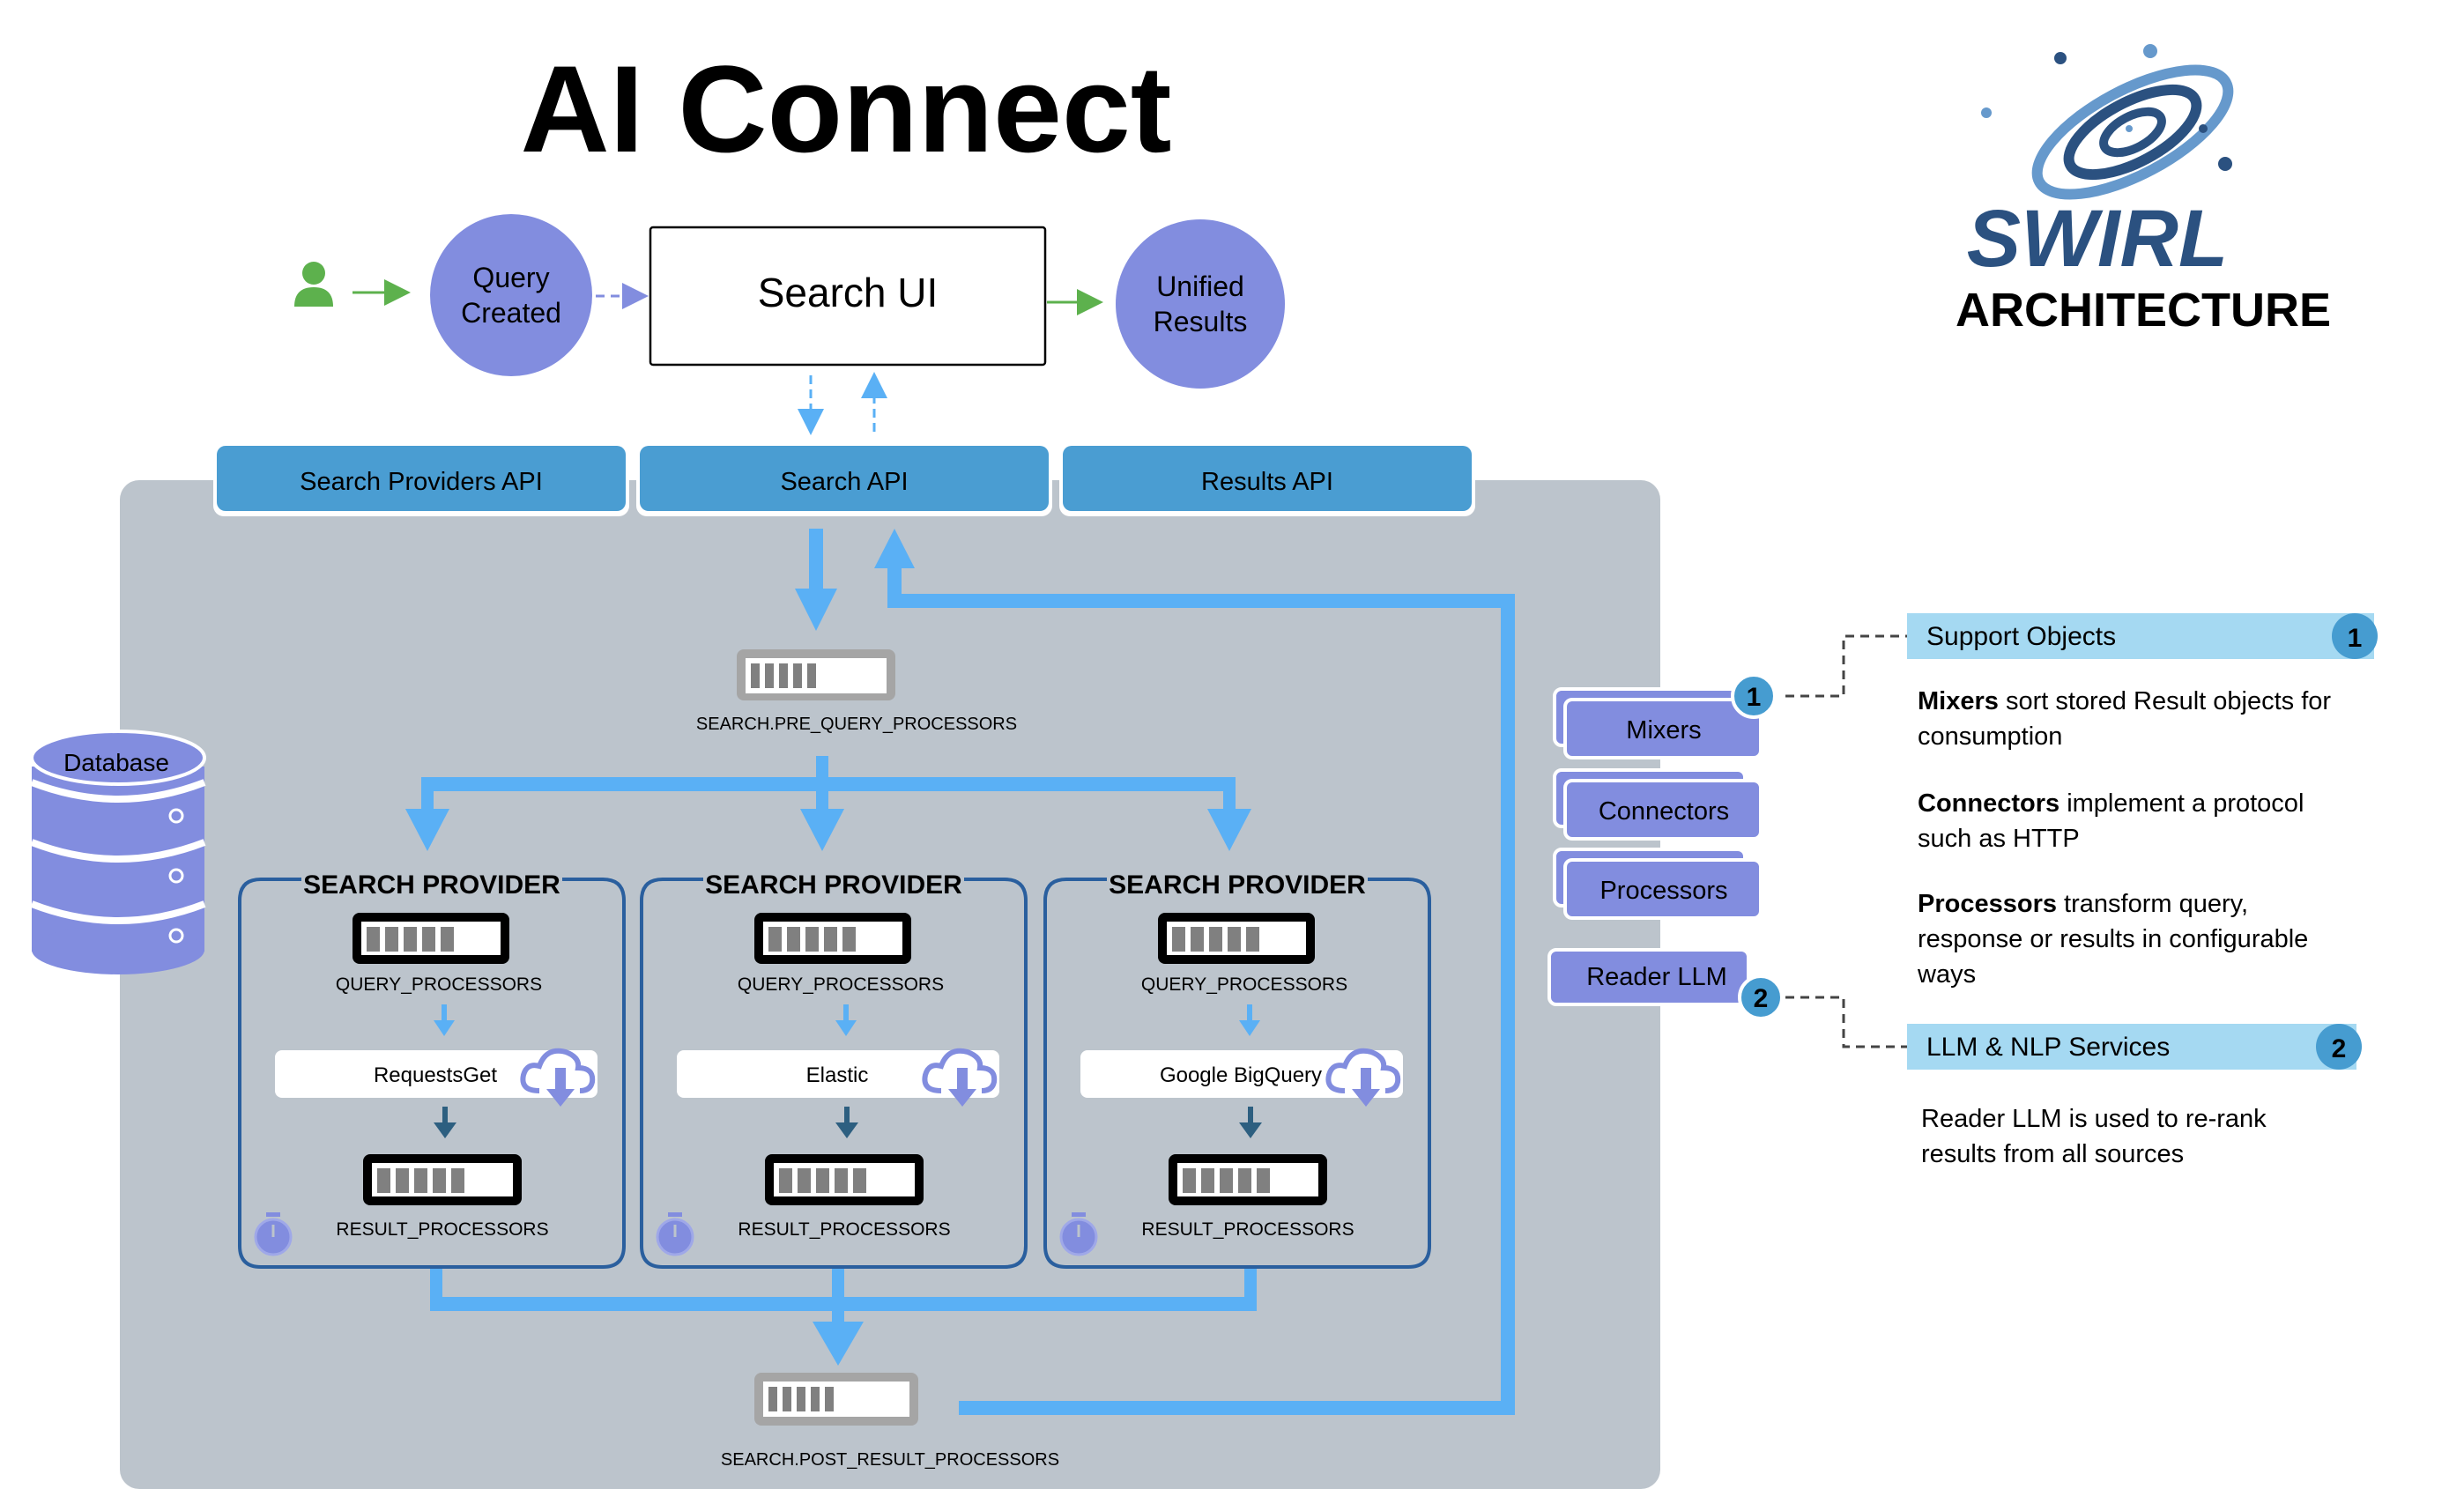 The width and height of the screenshot is (2464, 1489). Describe the element at coordinates (2355, 638) in the screenshot. I see `support-objects-badge: 1` at that location.